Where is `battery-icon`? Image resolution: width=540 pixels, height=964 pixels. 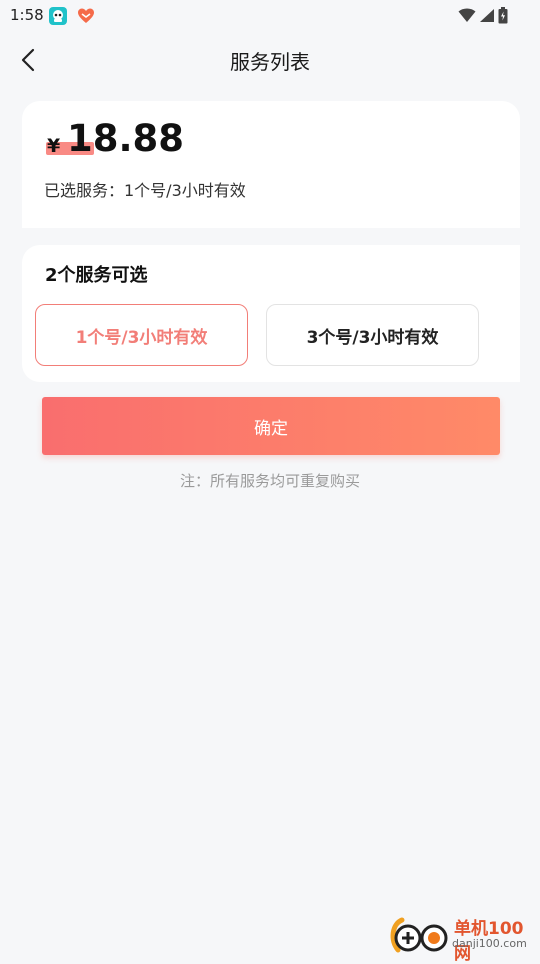 battery-icon is located at coordinates (503, 17).